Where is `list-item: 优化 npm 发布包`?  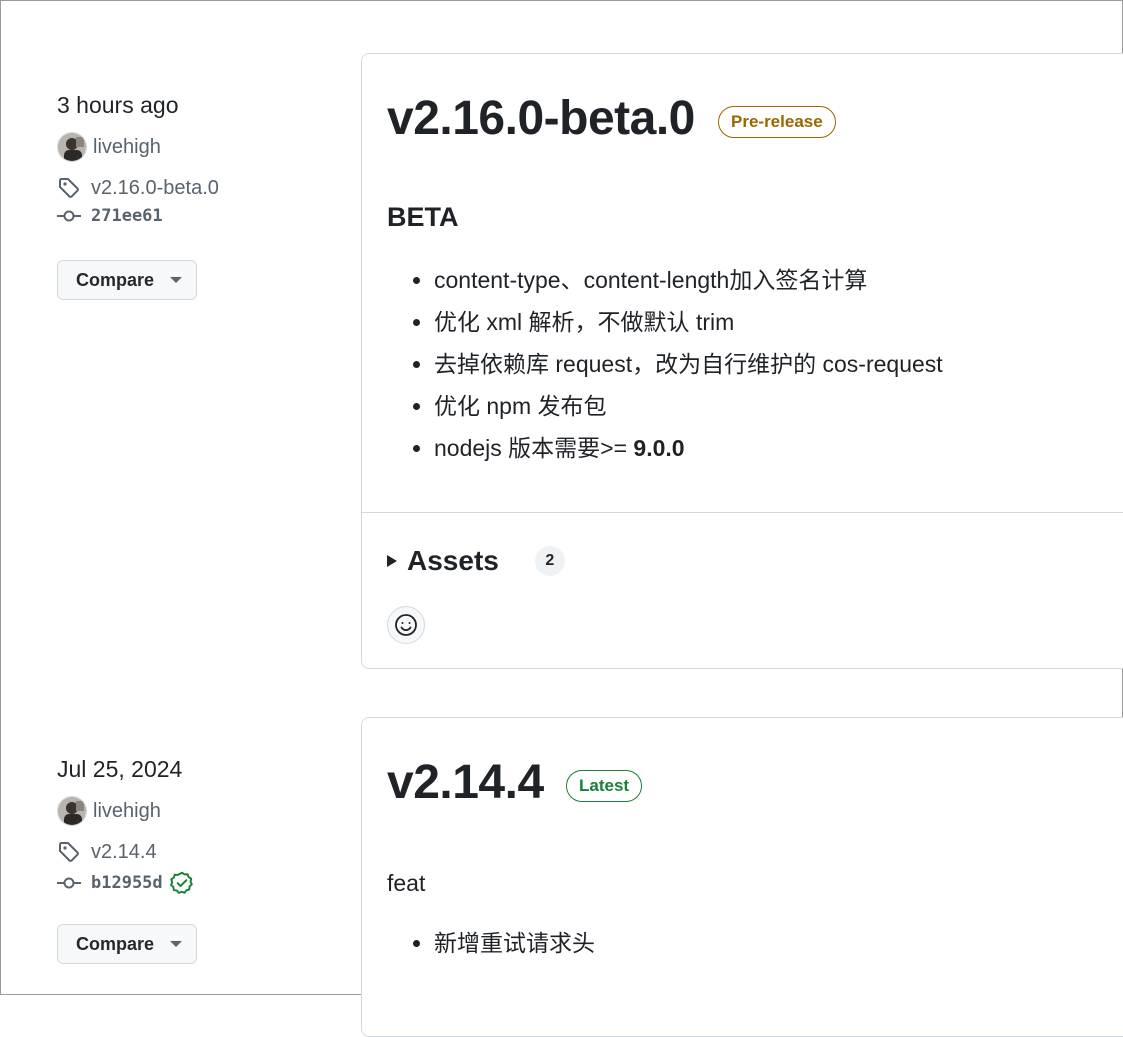
list-item: 优化 npm 发布包 is located at coordinates (688, 406).